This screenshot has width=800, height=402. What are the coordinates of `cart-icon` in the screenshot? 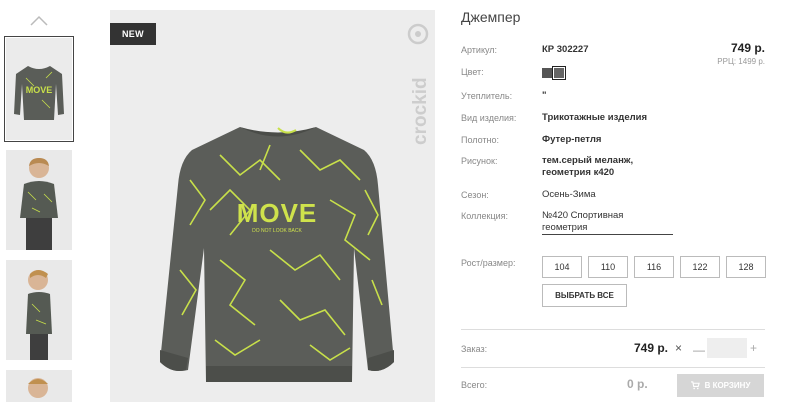 It's located at (695, 385).